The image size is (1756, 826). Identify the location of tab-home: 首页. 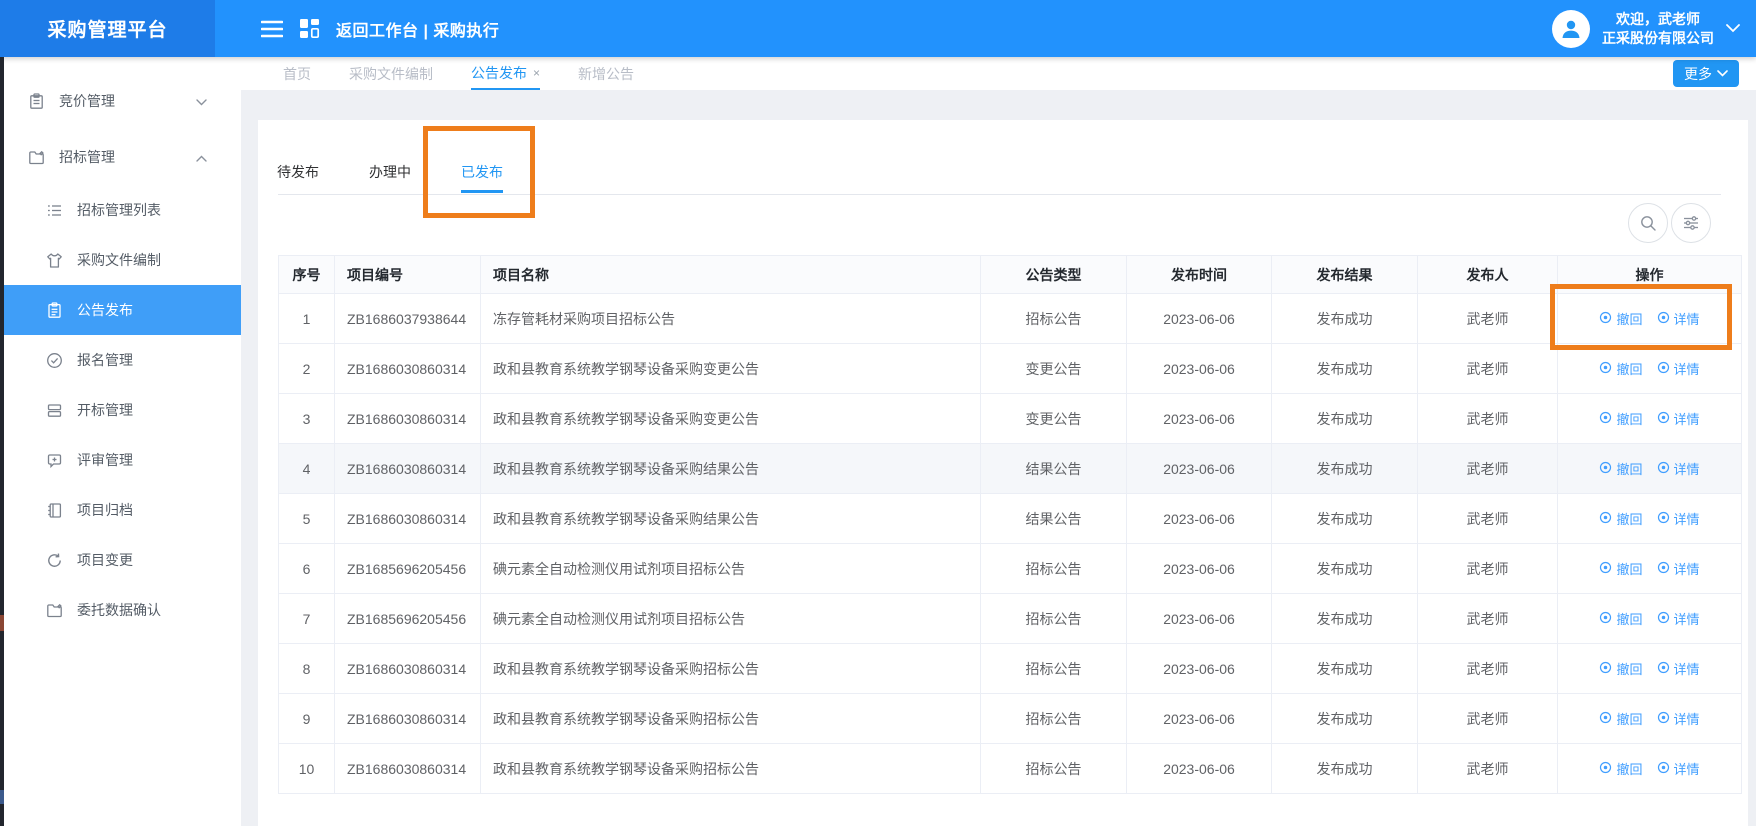
(297, 73).